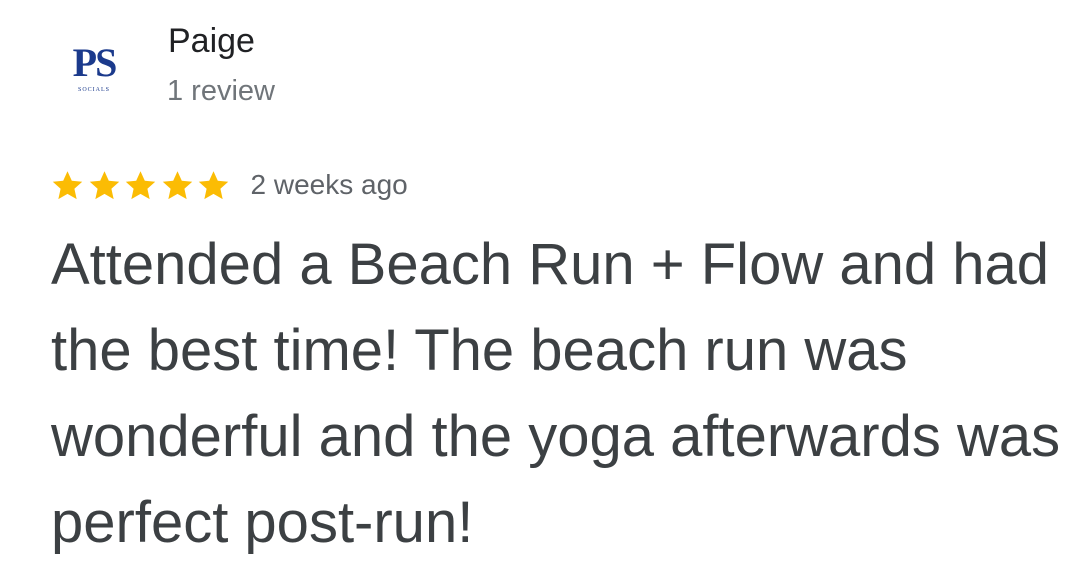 The width and height of the screenshot is (1078, 586). I want to click on svg-text: PS, so click(94, 62).